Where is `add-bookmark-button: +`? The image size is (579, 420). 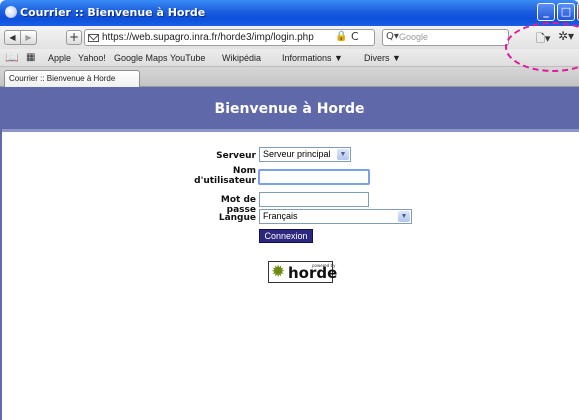
add-bookmark-button: + is located at coordinates (74, 37).